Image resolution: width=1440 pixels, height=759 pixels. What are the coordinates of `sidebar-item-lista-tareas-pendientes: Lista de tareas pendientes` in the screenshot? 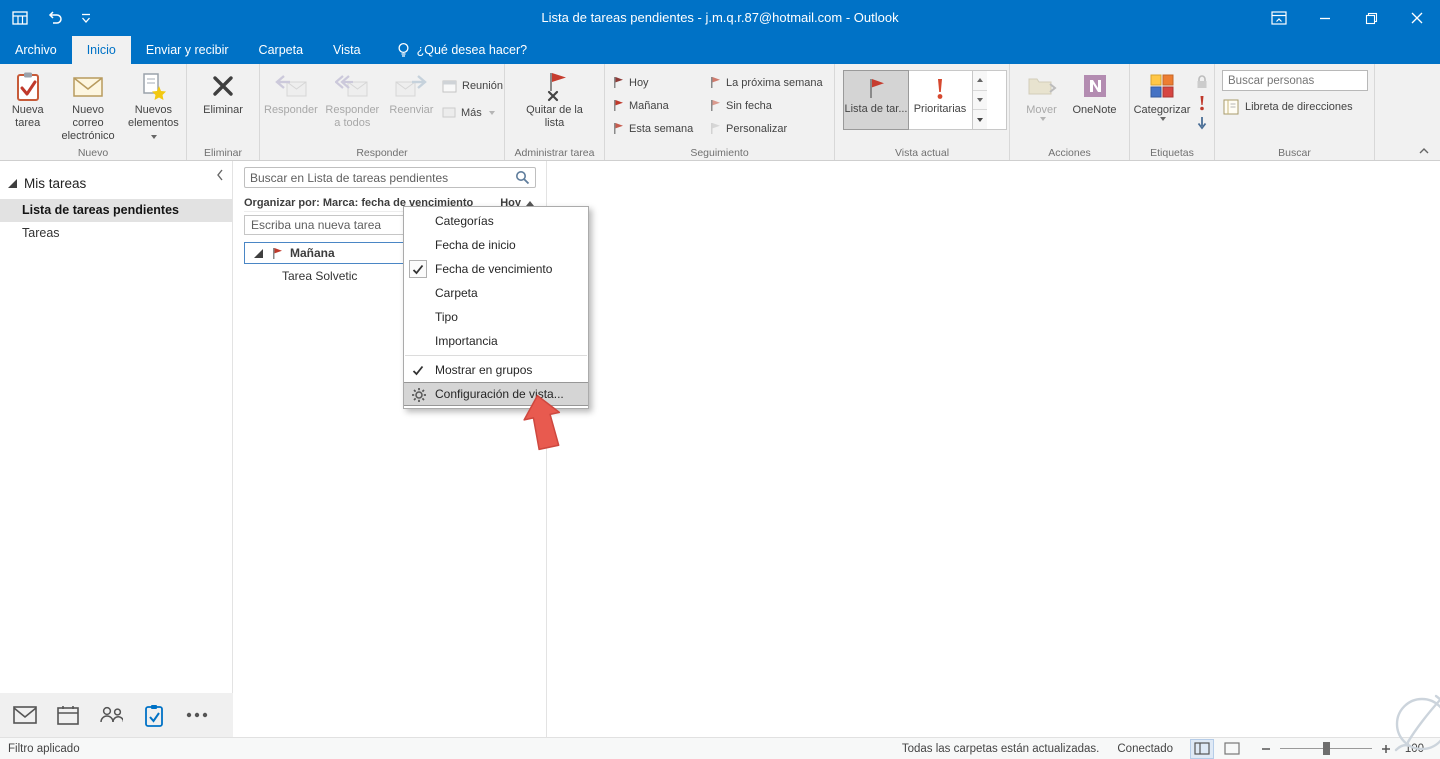 It's located at (116, 210).